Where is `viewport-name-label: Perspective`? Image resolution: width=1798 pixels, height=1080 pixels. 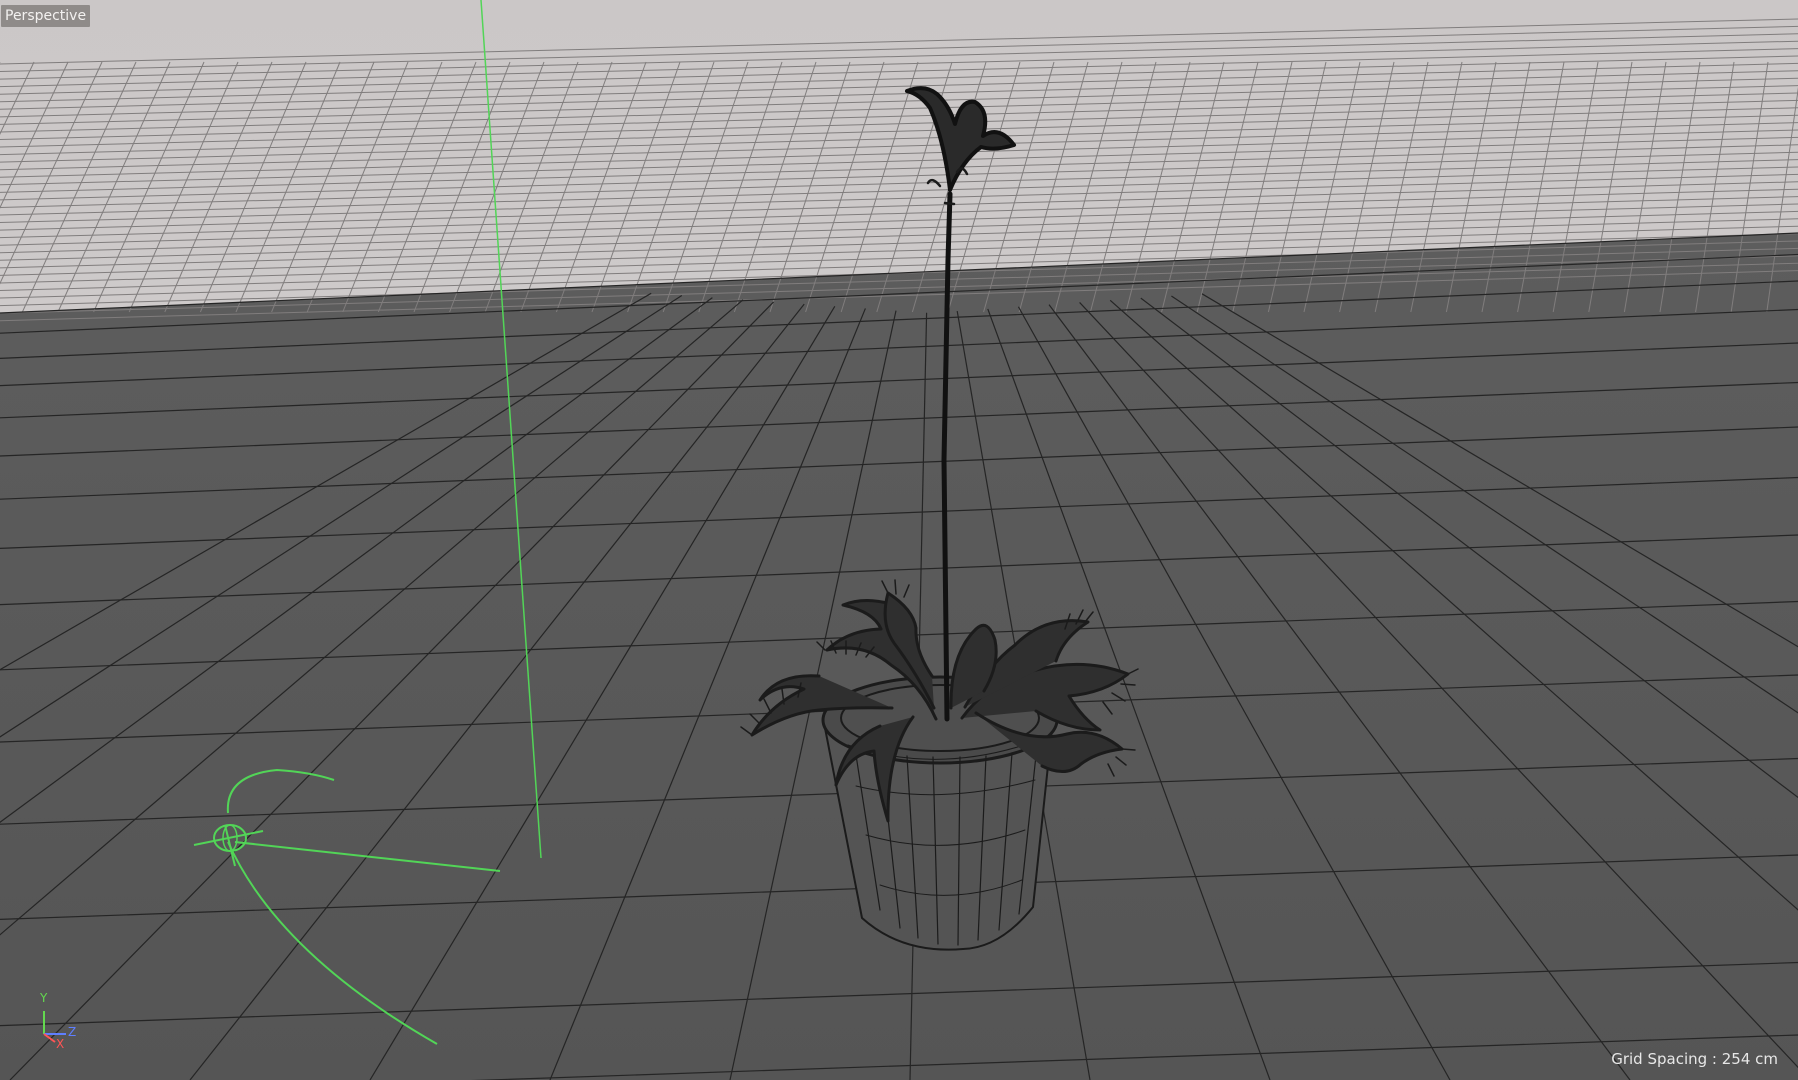 viewport-name-label: Perspective is located at coordinates (46, 16).